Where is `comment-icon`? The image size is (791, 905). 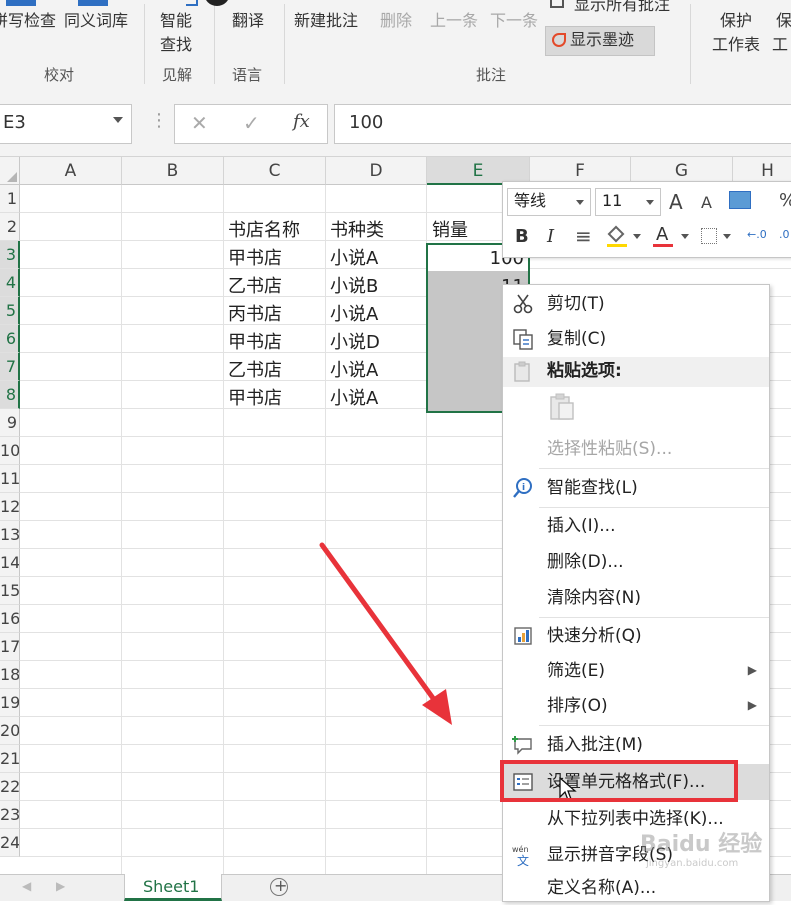
comment-icon is located at coordinates (522, 745).